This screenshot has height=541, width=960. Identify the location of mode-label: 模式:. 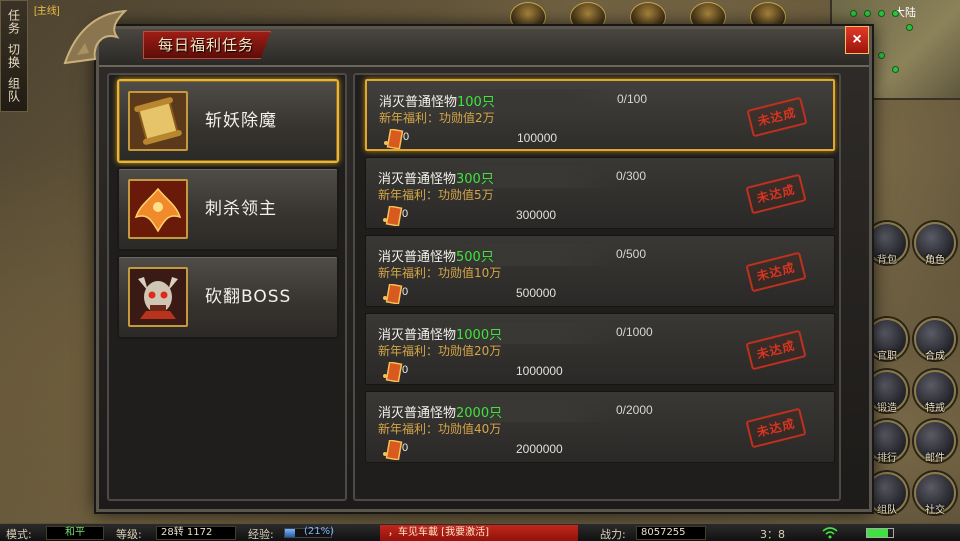
(19, 534).